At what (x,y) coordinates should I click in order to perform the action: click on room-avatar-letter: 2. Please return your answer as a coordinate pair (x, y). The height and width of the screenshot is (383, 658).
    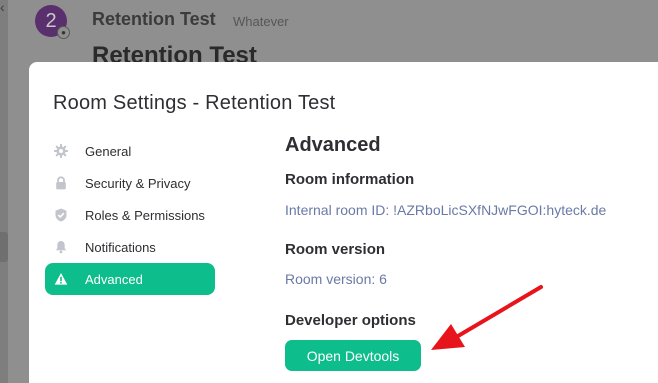
    Looking at the image, I should click on (51, 21).